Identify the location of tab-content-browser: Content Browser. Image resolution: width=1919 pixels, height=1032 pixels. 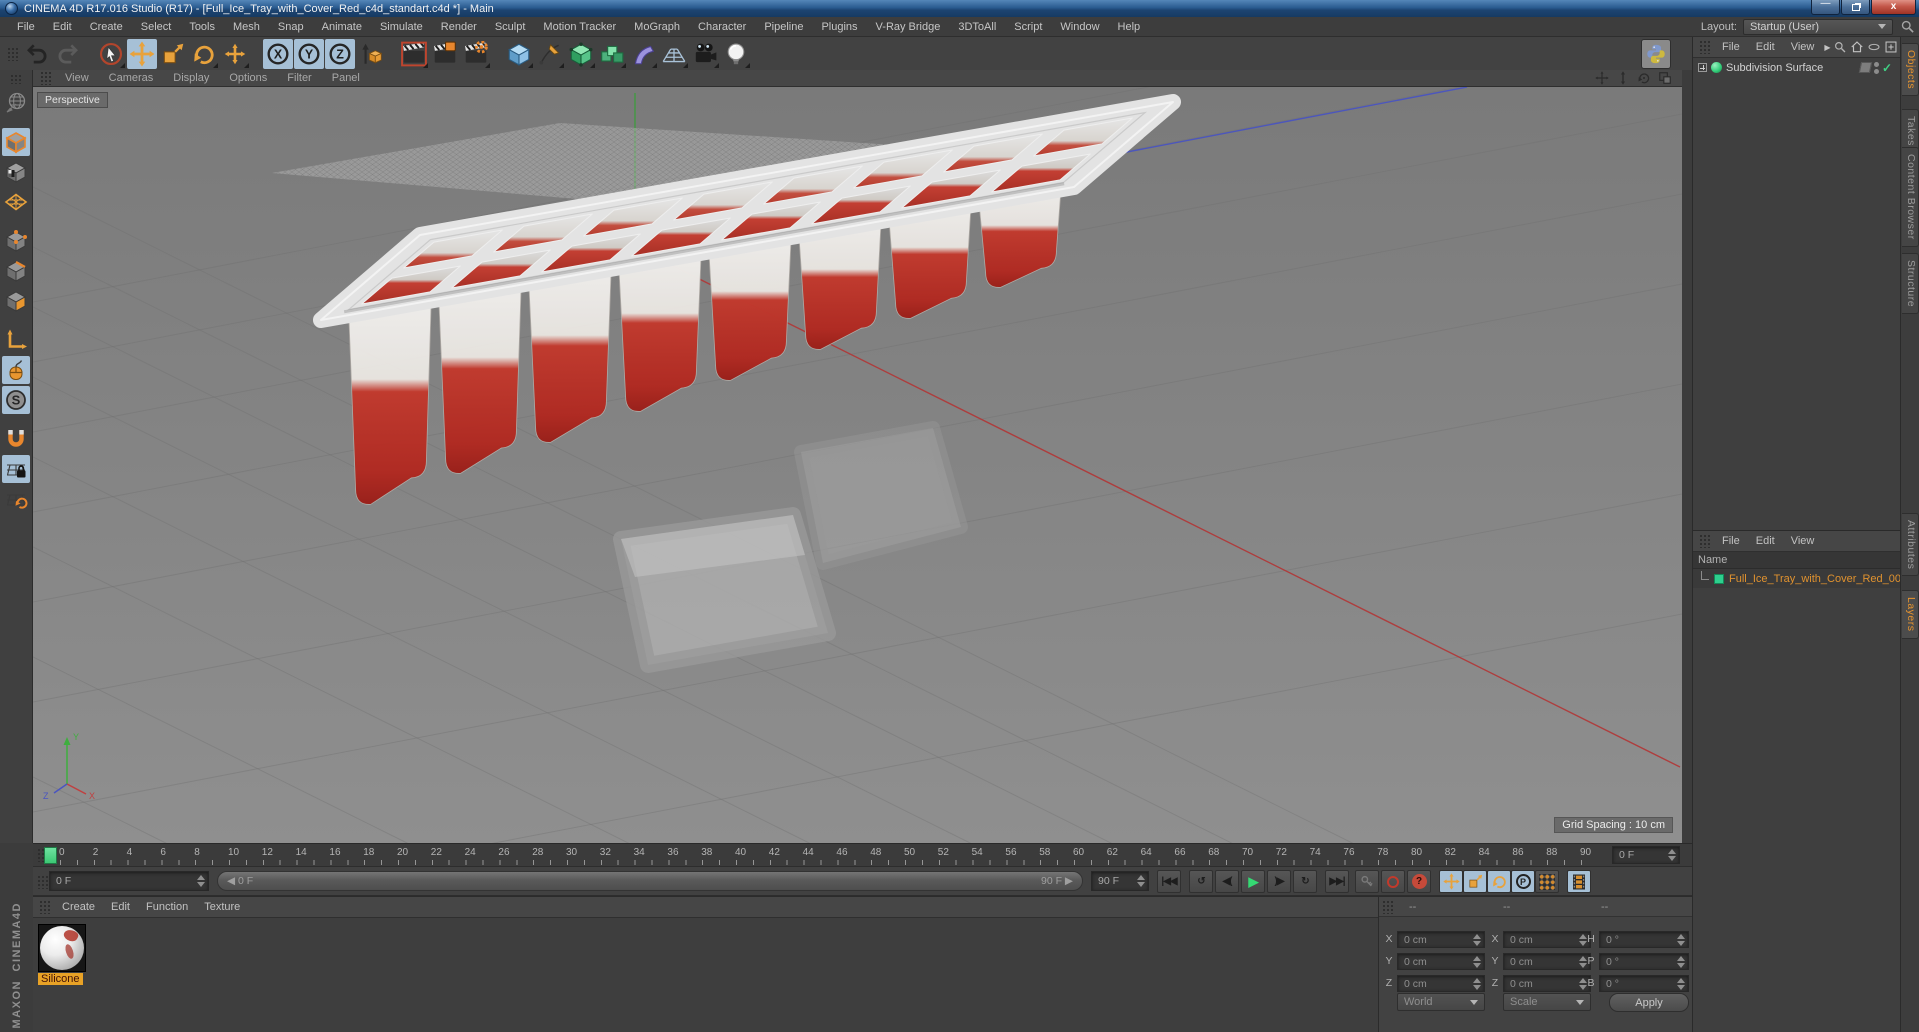
(1910, 197).